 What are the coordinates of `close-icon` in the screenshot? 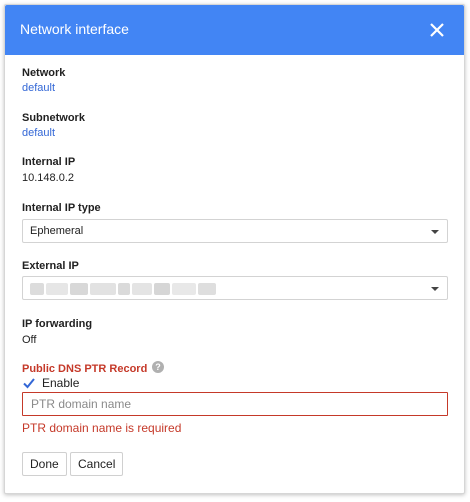 It's located at (437, 30).